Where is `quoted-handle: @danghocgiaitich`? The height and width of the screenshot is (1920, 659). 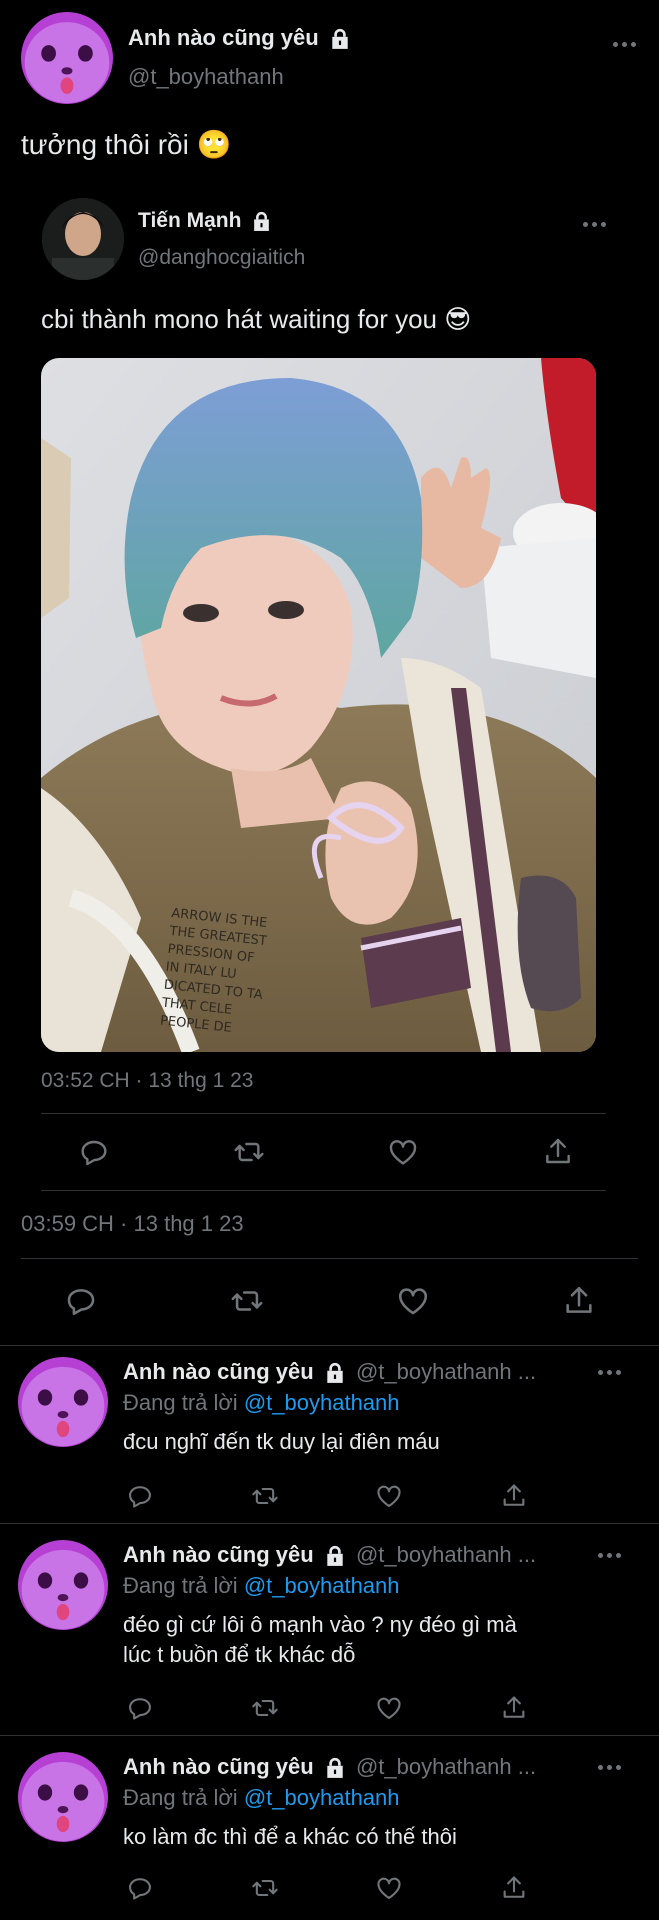 quoted-handle: @danghocgiaitich is located at coordinates (221, 258).